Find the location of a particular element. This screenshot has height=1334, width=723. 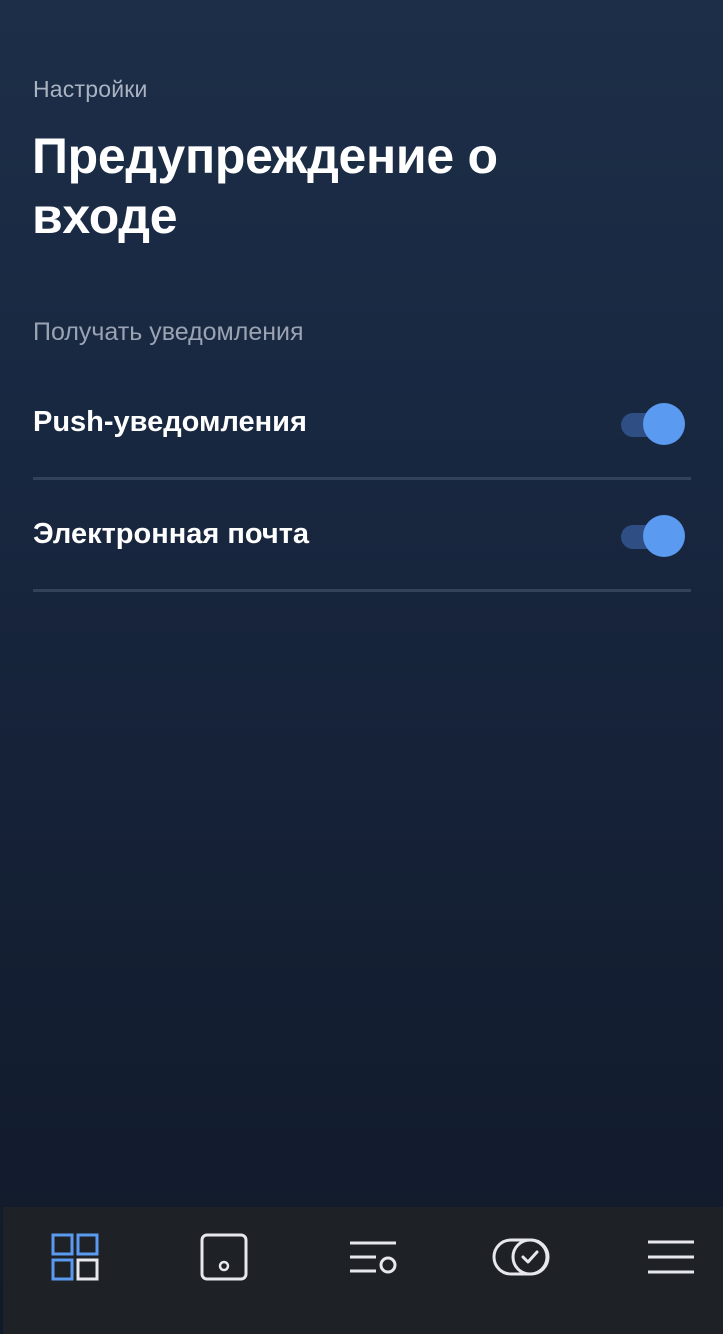

section-label: Получать уведомления is located at coordinates (168, 332).